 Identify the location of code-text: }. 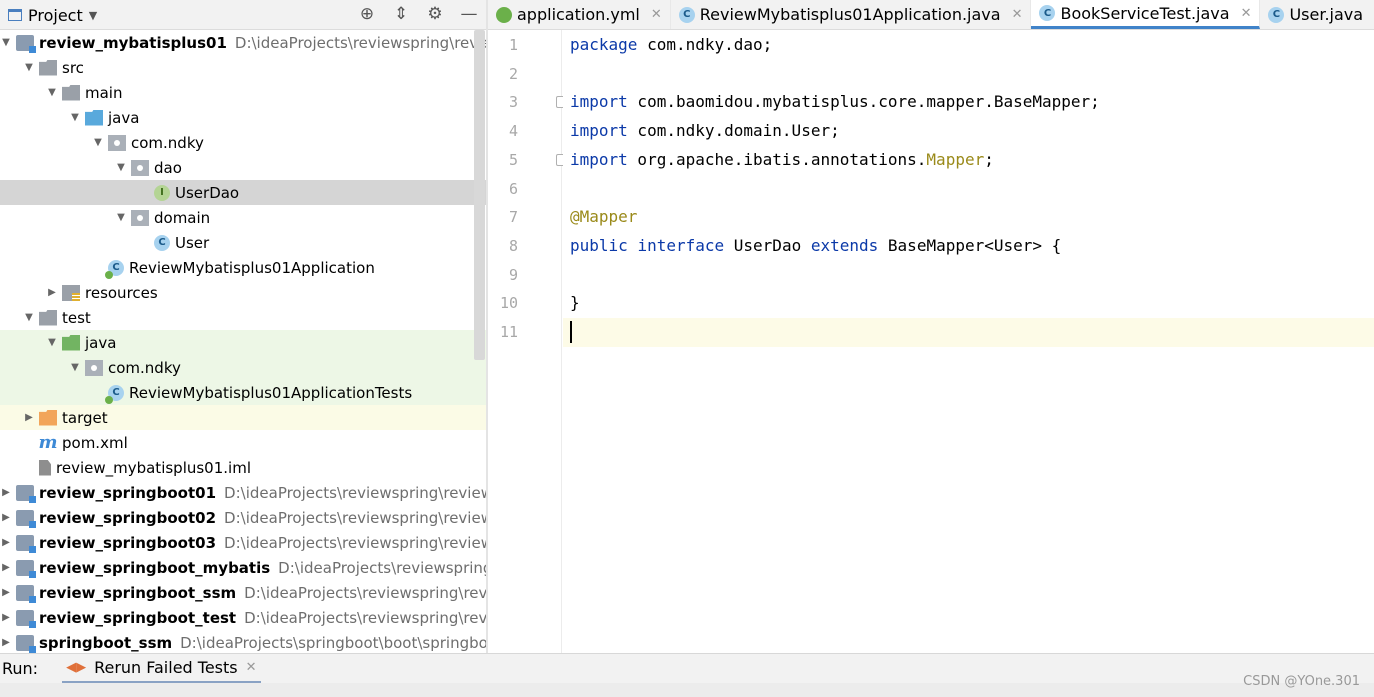
(575, 303).